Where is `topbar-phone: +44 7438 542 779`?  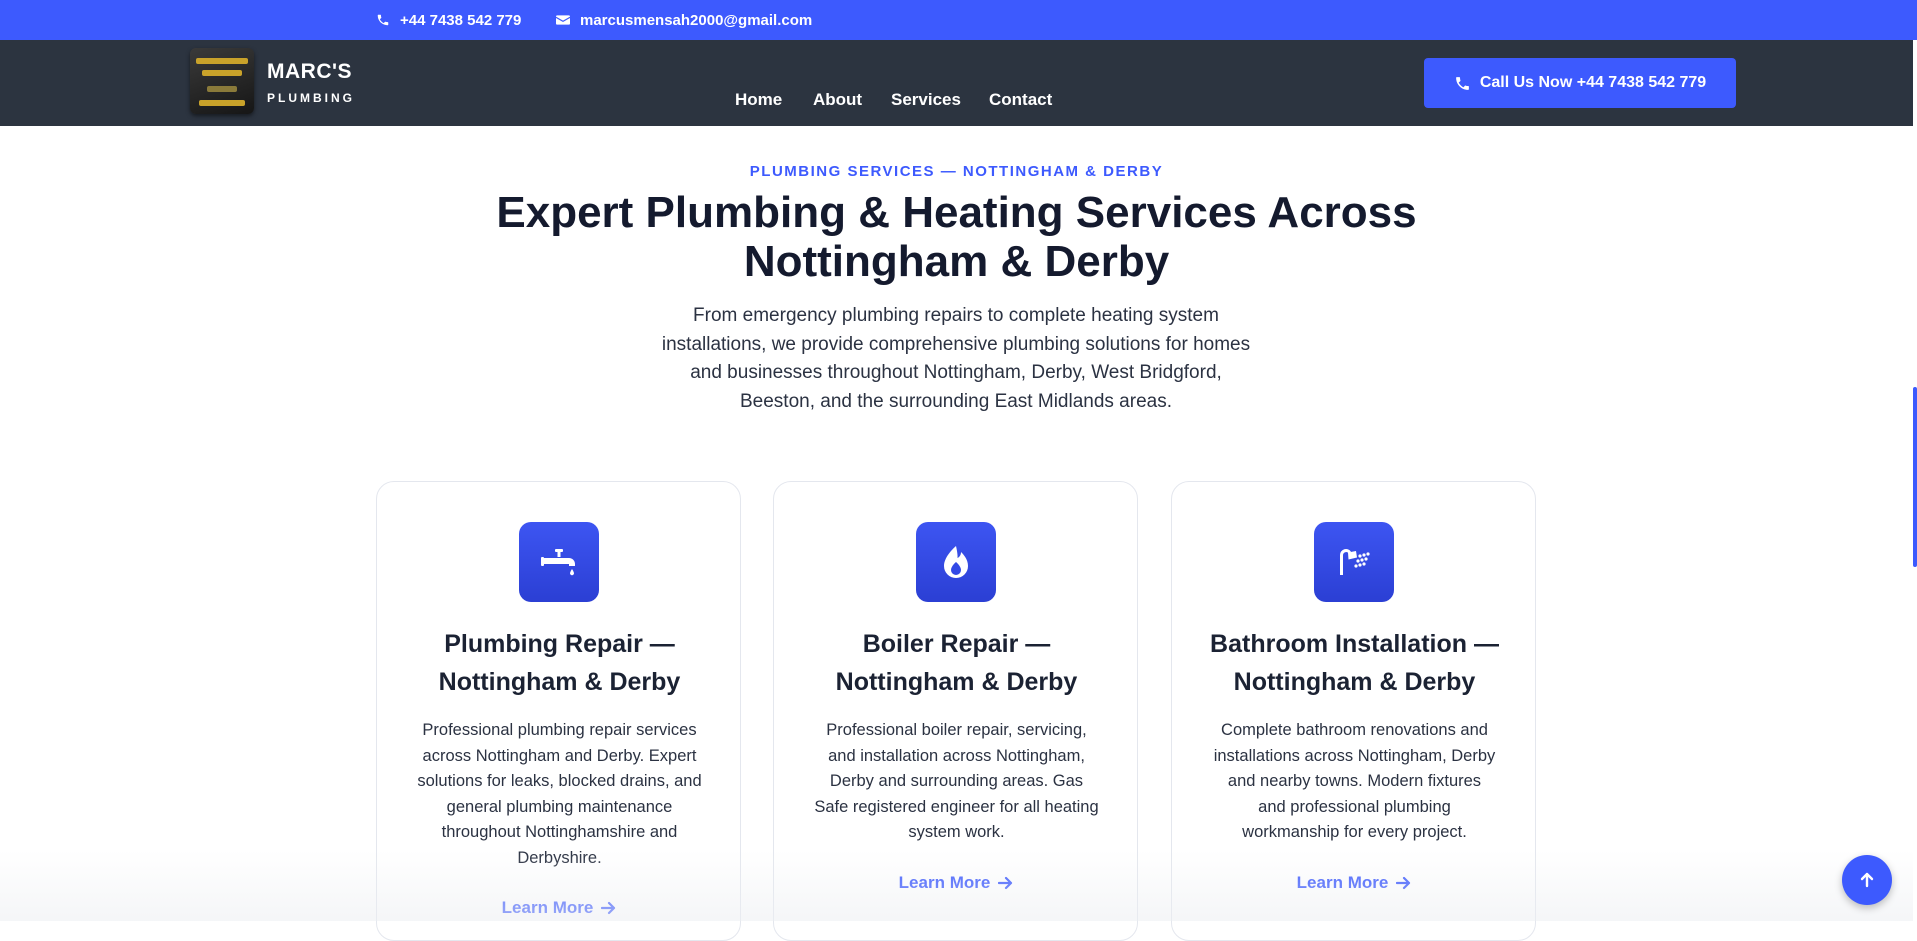
topbar-phone: +44 7438 542 779 is located at coordinates (448, 20).